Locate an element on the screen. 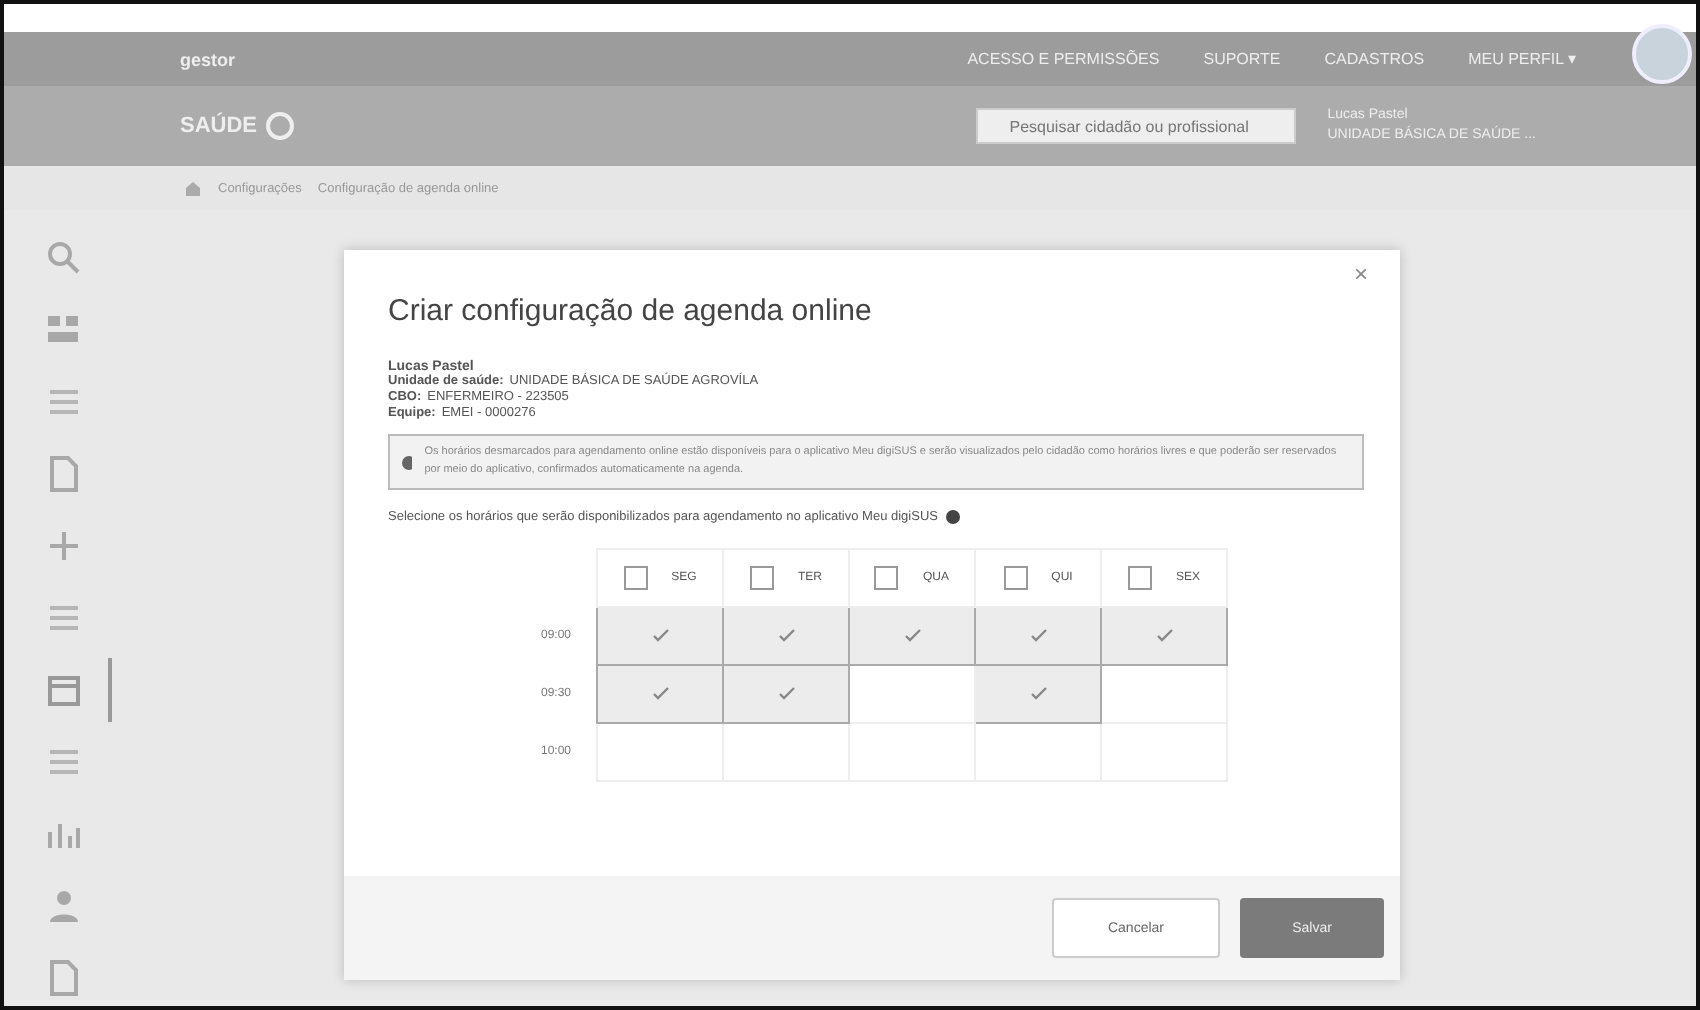 The image size is (1700, 1010). home-icon is located at coordinates (193, 188).